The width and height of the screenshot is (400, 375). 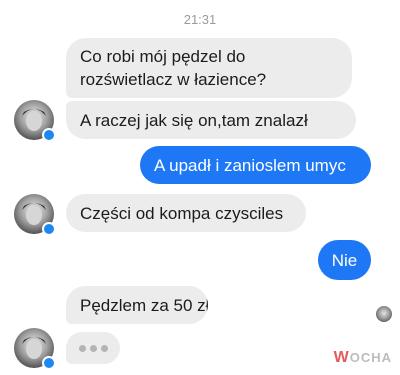 I want to click on message-bubble: Części od kompa czysciles, so click(x=186, y=213).